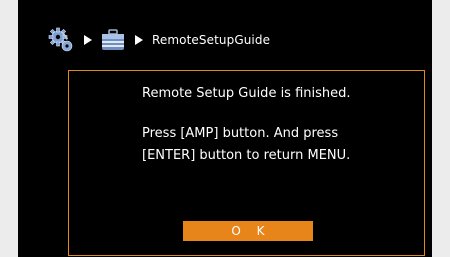 The height and width of the screenshot is (257, 450). Describe the element at coordinates (61, 40) in the screenshot. I see `settings-gears-icon` at that location.